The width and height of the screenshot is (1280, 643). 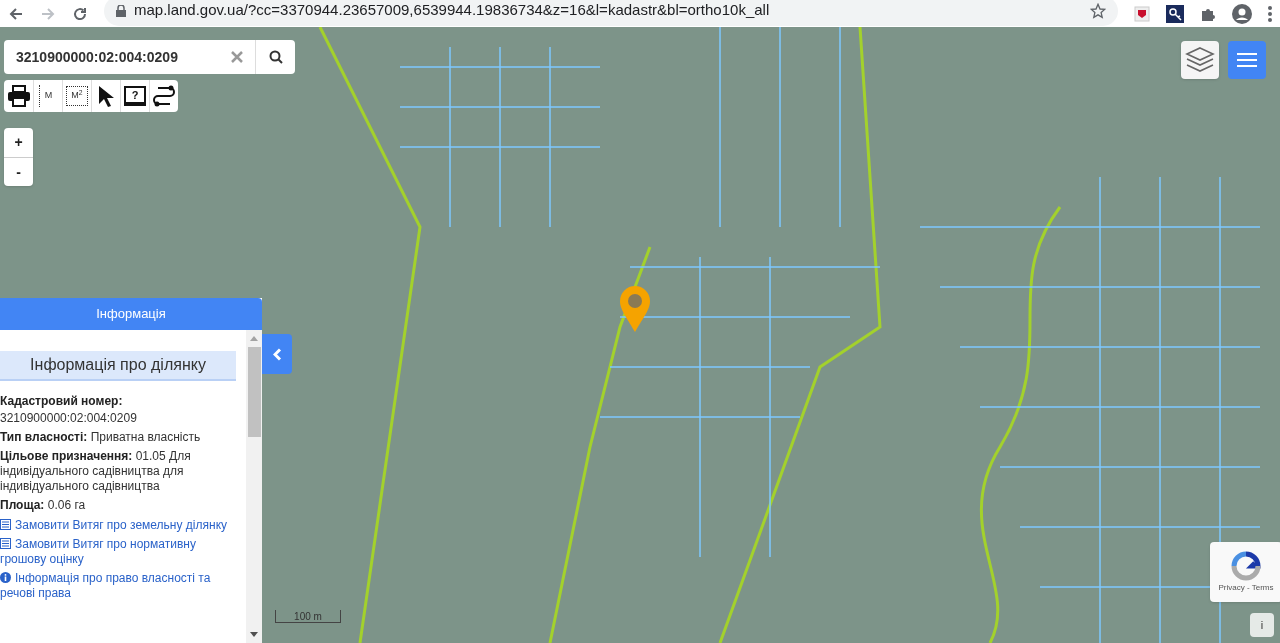 I want to click on info-link: Замовити Витяг про земельну ділянку, so click(x=118, y=525).